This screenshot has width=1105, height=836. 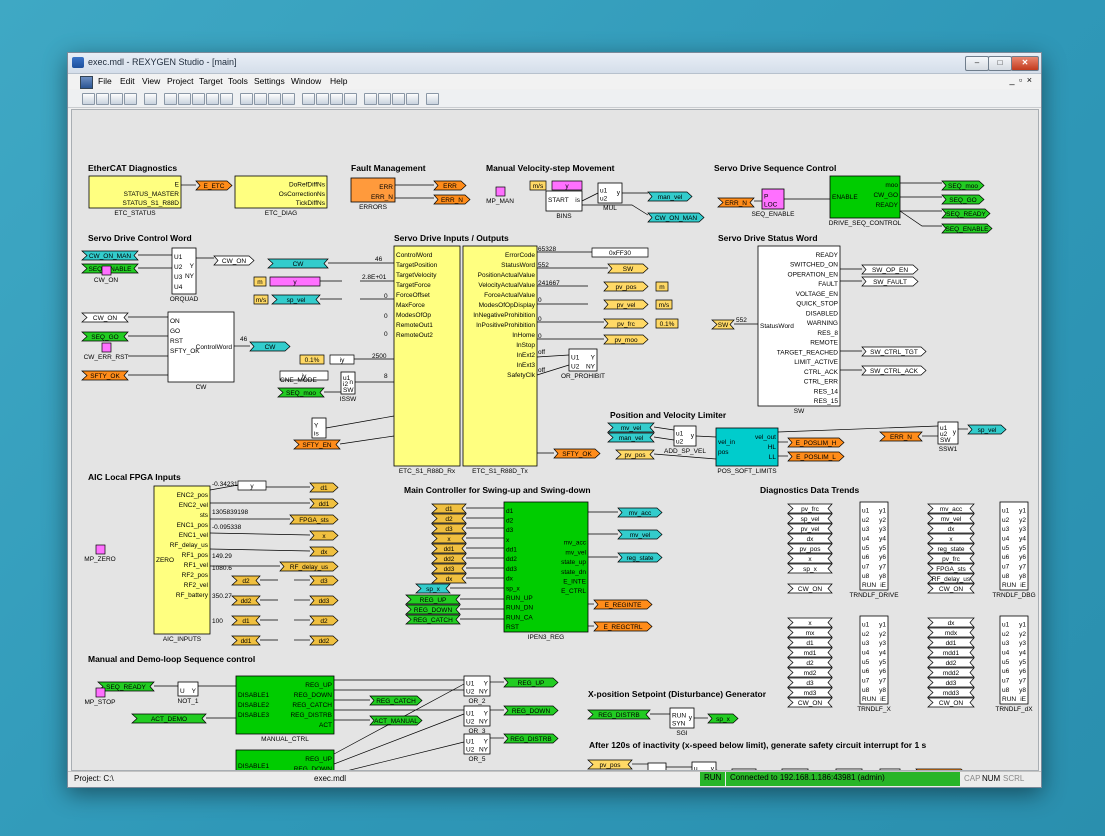 I want to click on tag-pv-pos: pv_pos, so click(x=626, y=286).